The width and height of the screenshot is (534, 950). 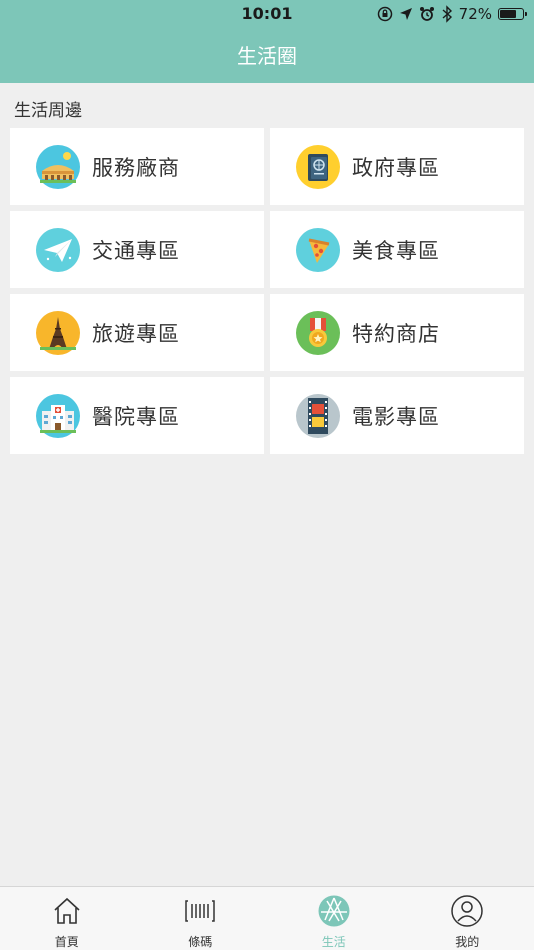 What do you see at coordinates (467, 911) in the screenshot?
I see `user-icon` at bounding box center [467, 911].